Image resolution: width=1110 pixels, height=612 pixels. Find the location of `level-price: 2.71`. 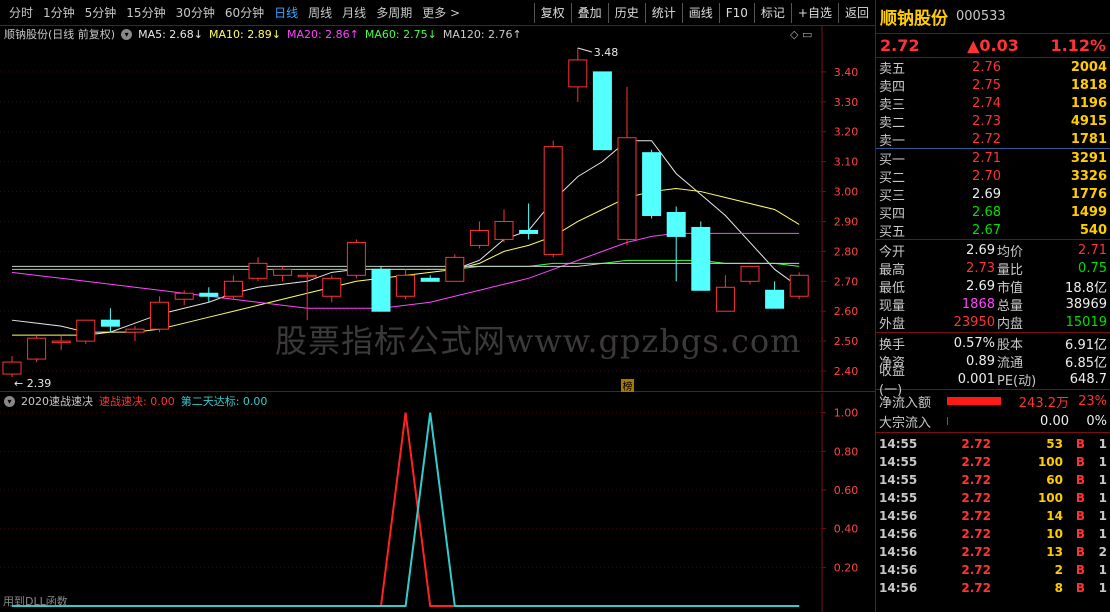

level-price: 2.71 is located at coordinates (986, 158).